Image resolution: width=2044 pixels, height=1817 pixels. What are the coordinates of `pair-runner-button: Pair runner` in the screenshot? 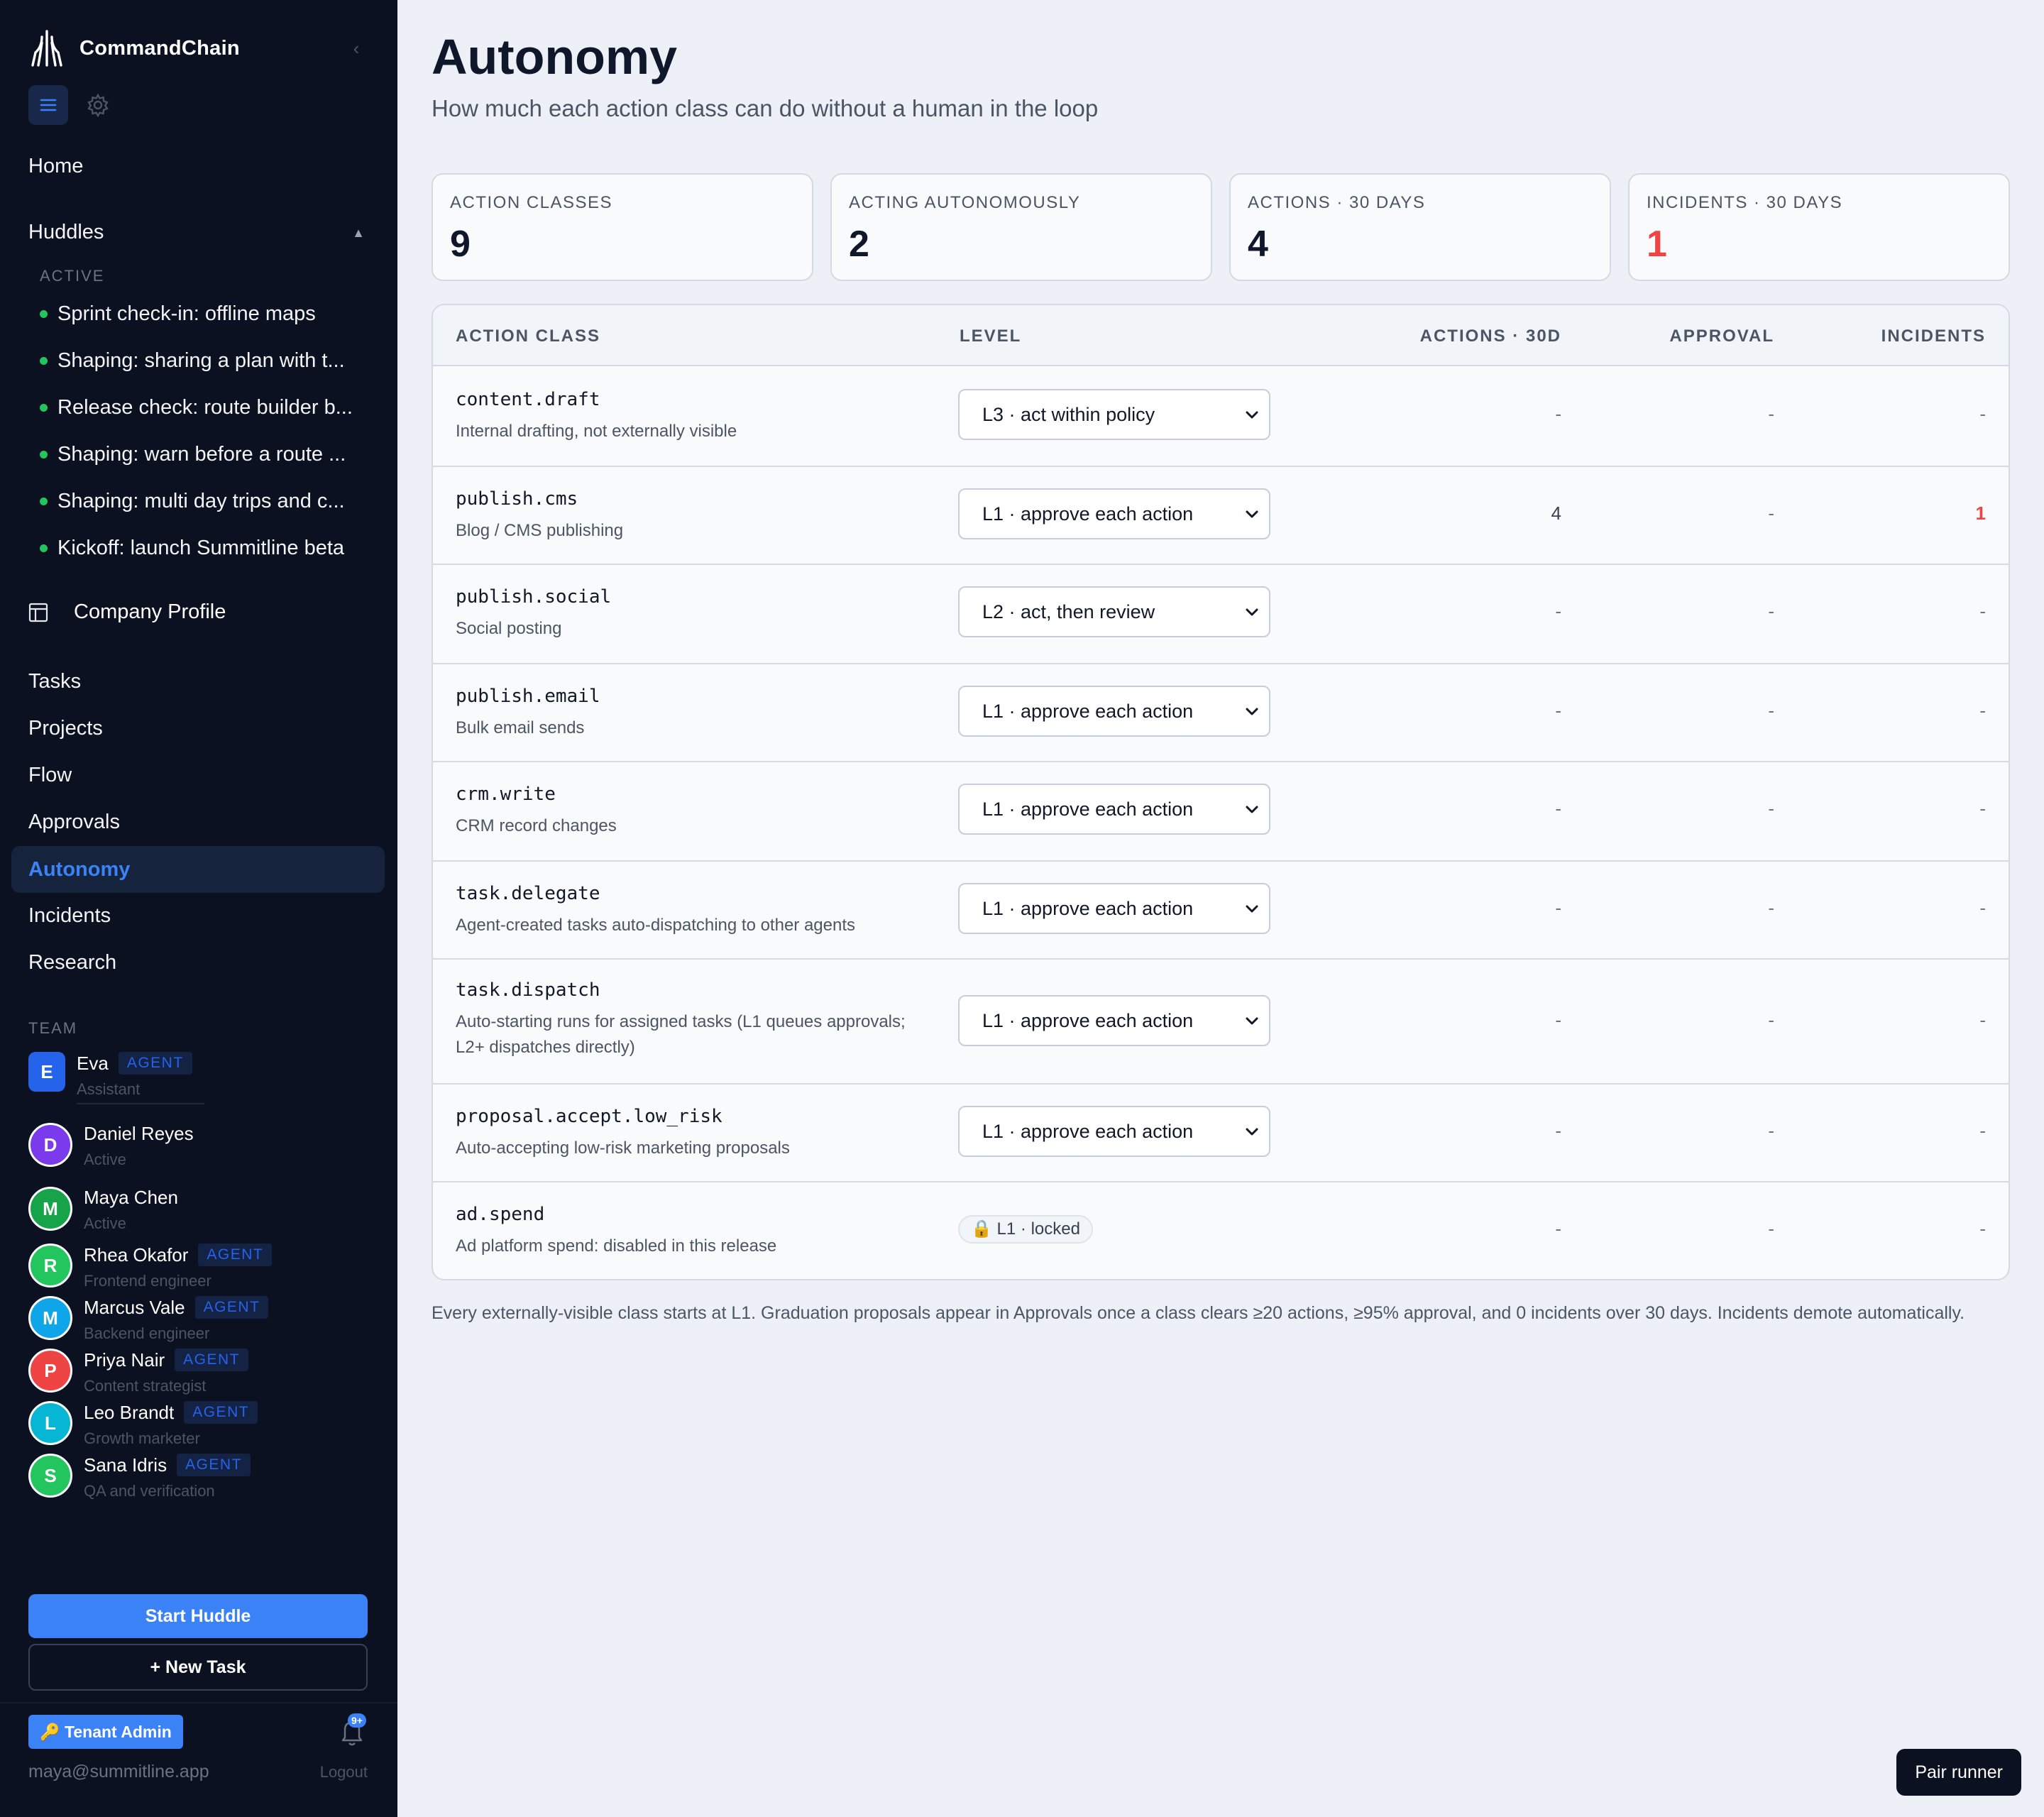 It's located at (1958, 1772).